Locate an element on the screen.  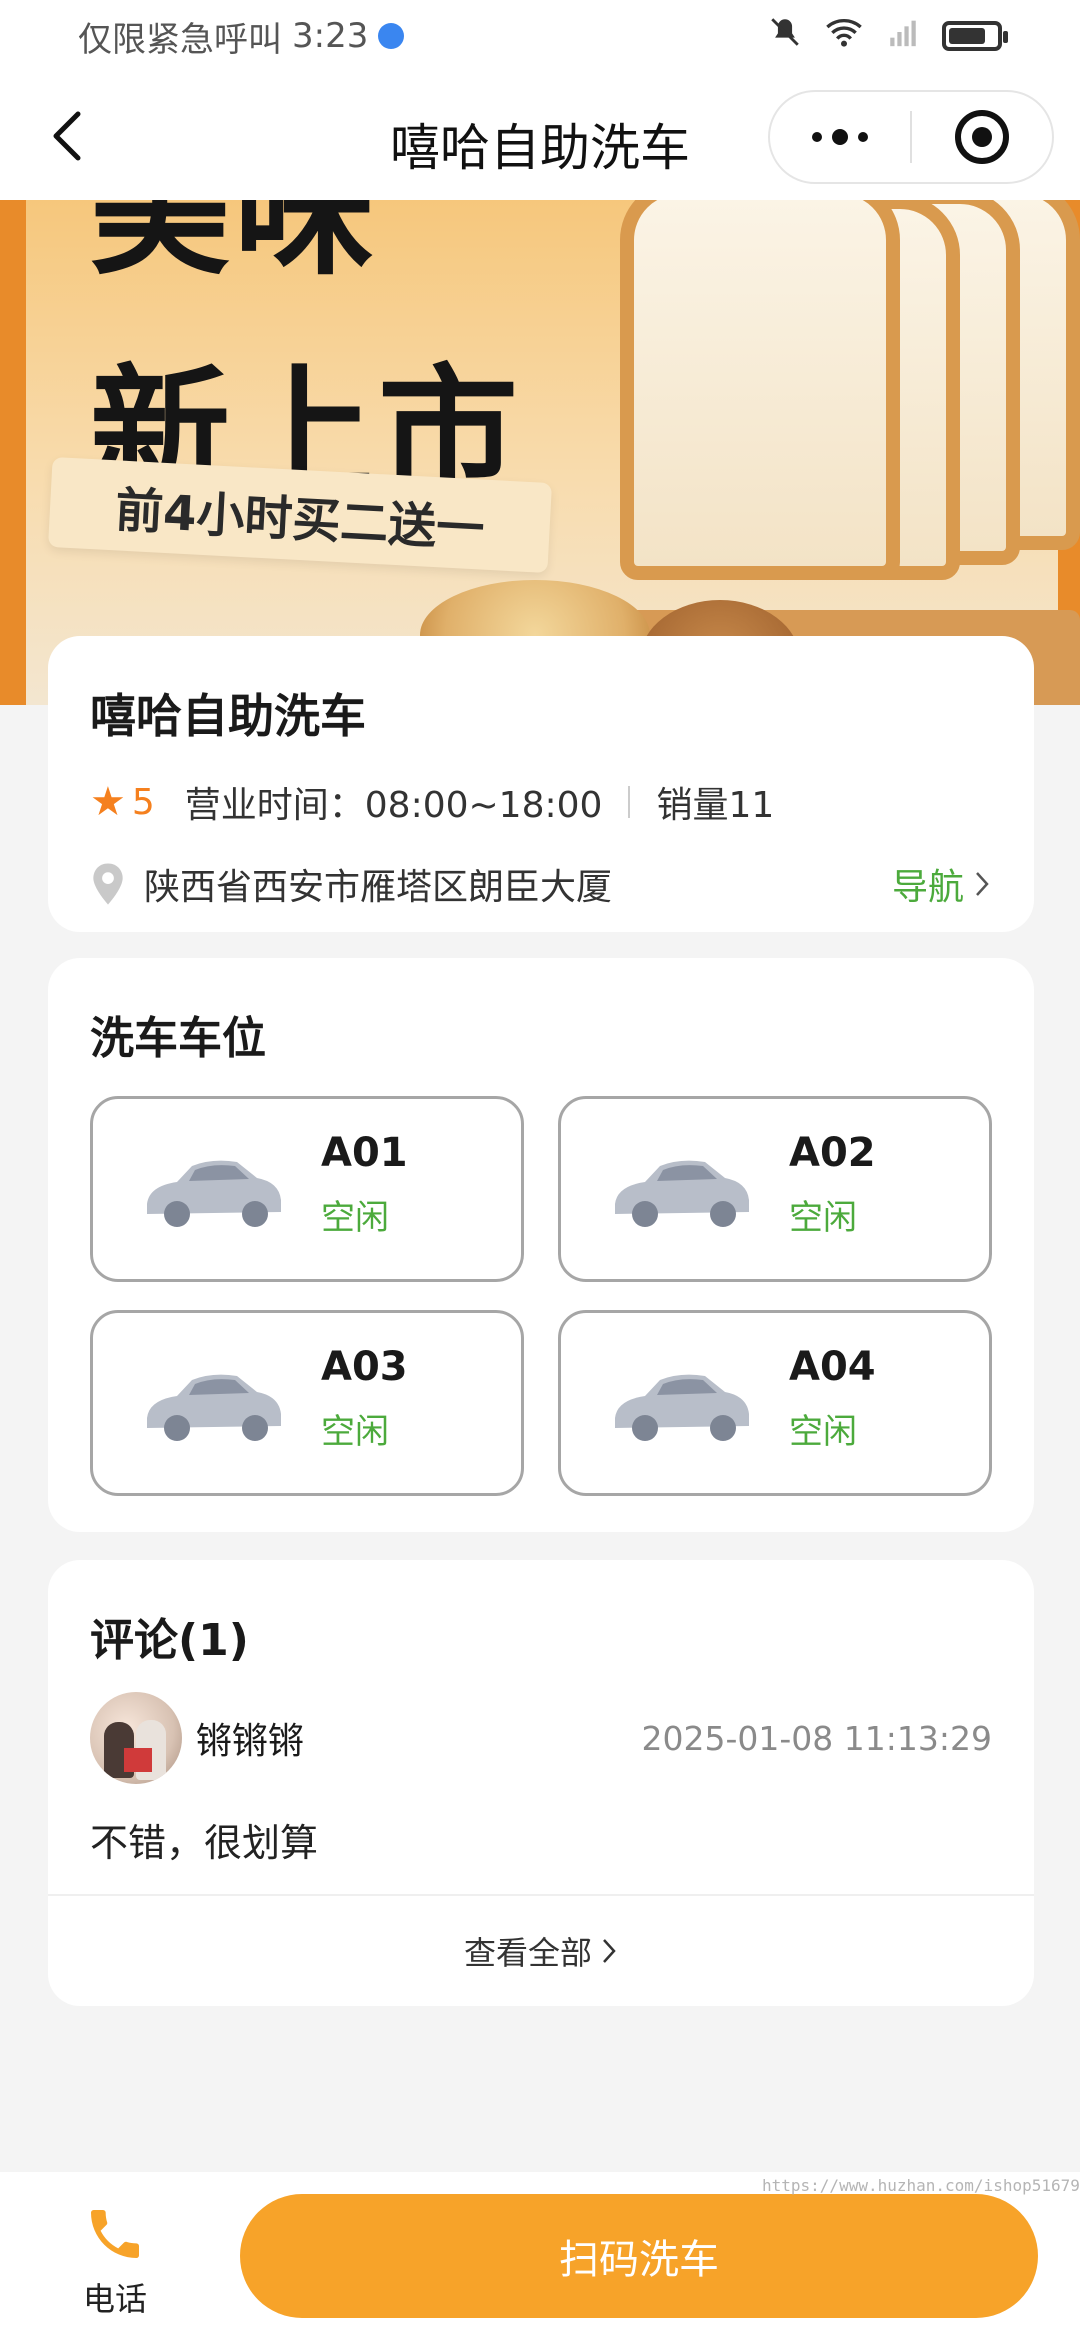
store-sales: 销量11 is located at coordinates (715, 805).